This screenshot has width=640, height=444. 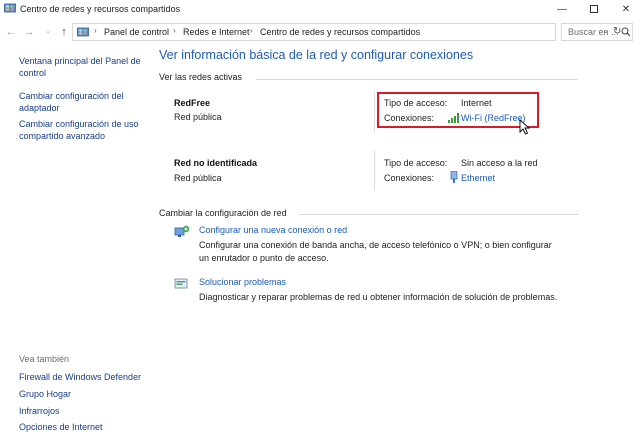 What do you see at coordinates (454, 177) in the screenshot?
I see `ethernet-icon` at bounding box center [454, 177].